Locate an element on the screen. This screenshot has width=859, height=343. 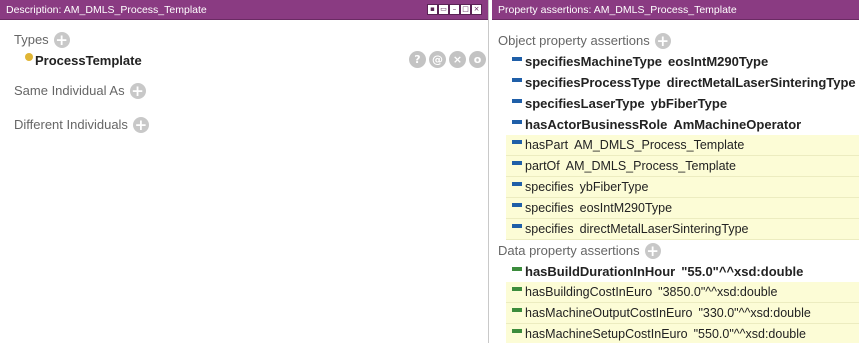
annotate-icon: @ is located at coordinates (437, 59).